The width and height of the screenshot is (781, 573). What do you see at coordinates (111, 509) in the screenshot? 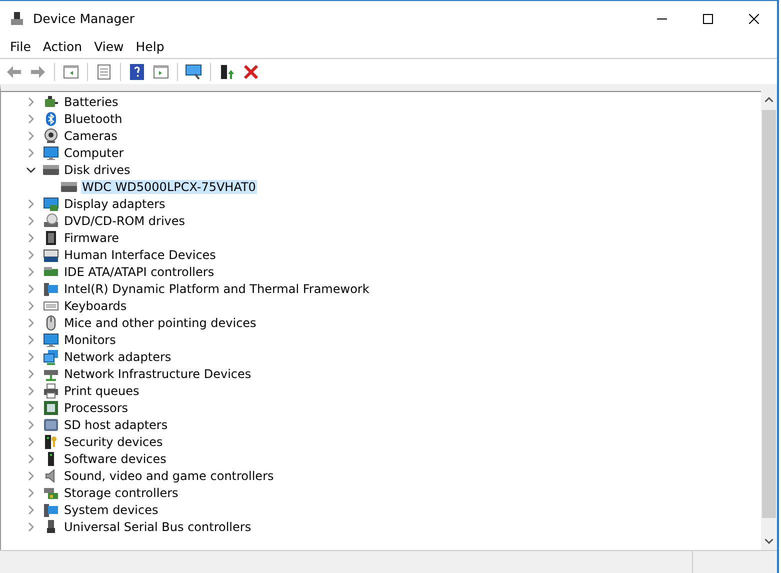
I see `tree-item: System devices` at bounding box center [111, 509].